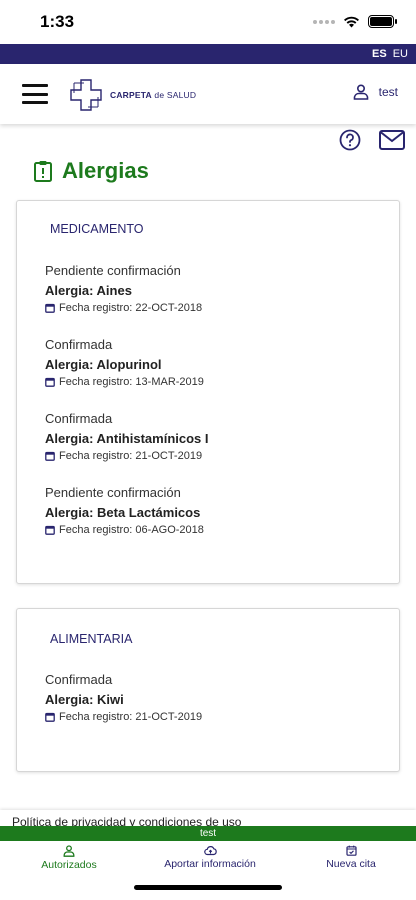  I want to click on status-bar: 1:33, so click(208, 22).